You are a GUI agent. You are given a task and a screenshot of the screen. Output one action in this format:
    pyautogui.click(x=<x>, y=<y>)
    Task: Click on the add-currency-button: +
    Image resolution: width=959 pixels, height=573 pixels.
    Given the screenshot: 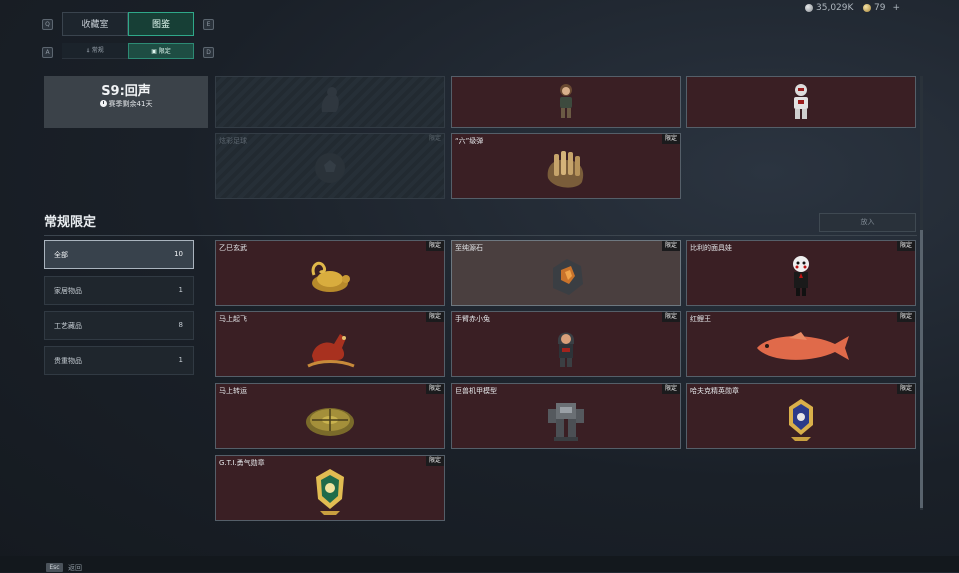 What is the action you would take?
    pyautogui.click(x=896, y=8)
    